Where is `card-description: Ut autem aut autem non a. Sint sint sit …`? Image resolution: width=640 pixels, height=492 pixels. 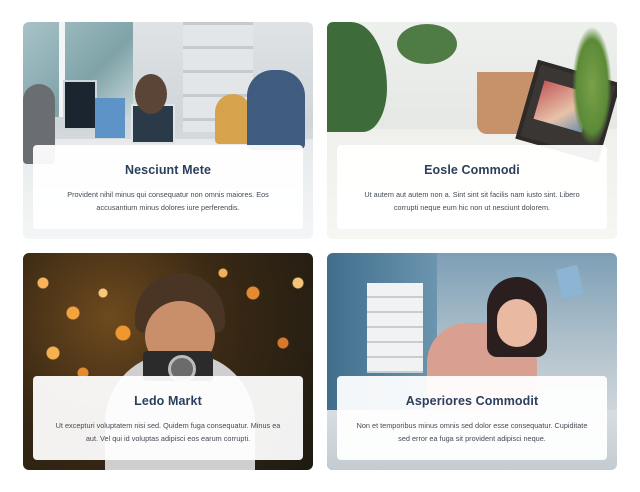
card-description: Ut autem aut autem non a. Sint sint sit … is located at coordinates (472, 201).